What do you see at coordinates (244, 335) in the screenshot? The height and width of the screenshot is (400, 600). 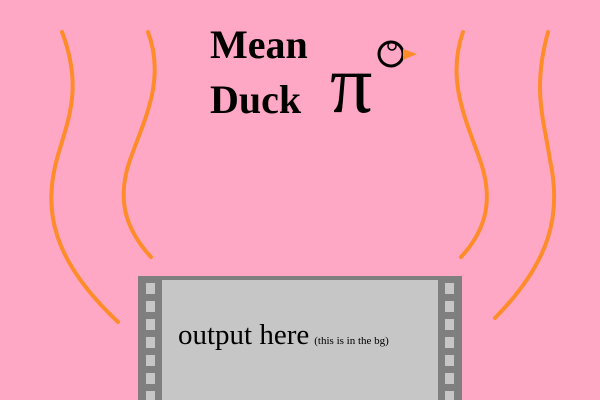 I see `output-main-text: output here` at bounding box center [244, 335].